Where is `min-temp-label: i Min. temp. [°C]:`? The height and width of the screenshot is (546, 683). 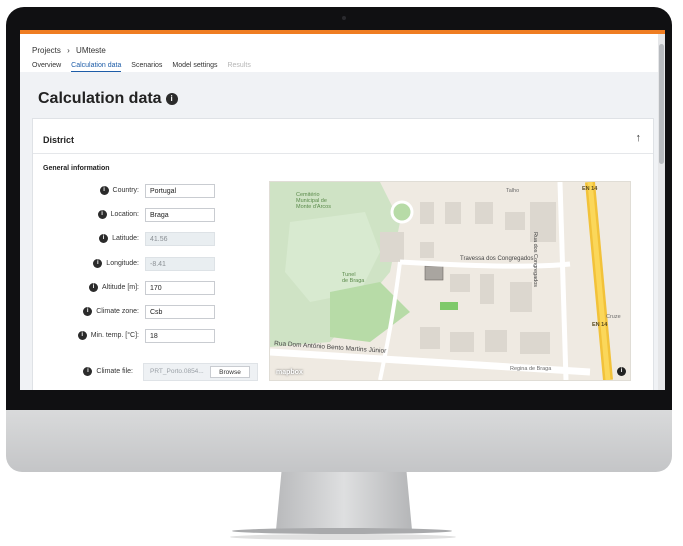
min-temp-label: i Min. temp. [°C]: is located at coordinates (108, 336).